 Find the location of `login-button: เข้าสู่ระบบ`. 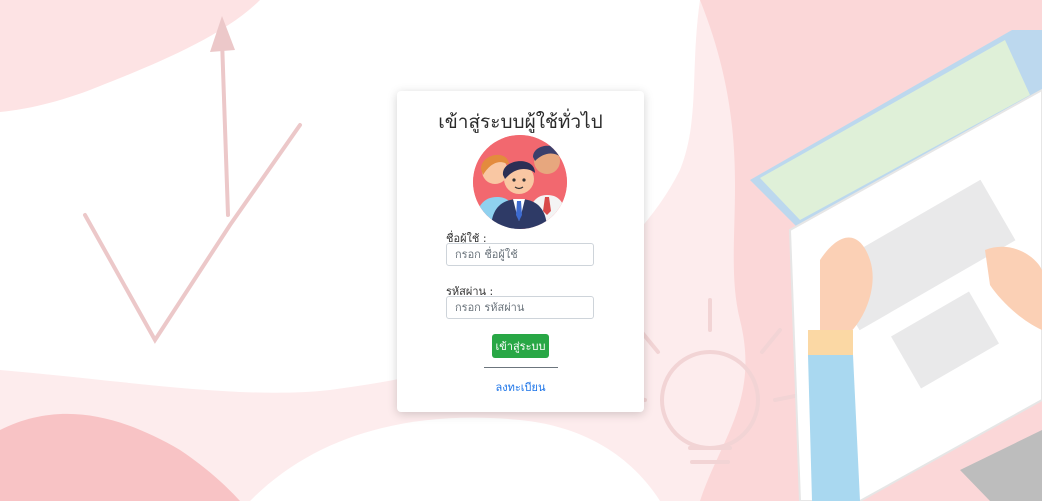

login-button: เข้าสู่ระบบ is located at coordinates (520, 346).